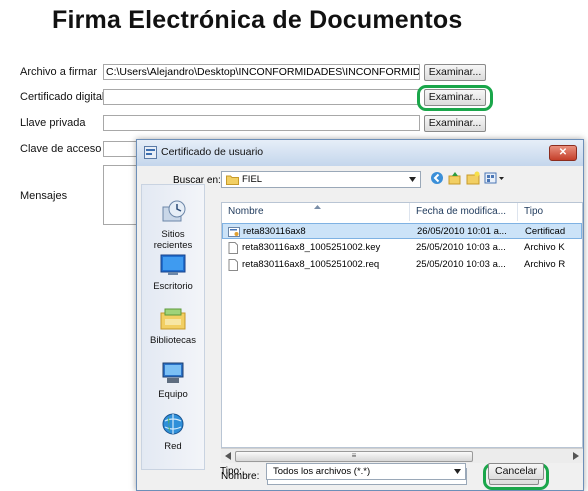 The width and height of the screenshot is (588, 491). What do you see at coordinates (173, 372) in the screenshot?
I see `computer-icon` at bounding box center [173, 372].